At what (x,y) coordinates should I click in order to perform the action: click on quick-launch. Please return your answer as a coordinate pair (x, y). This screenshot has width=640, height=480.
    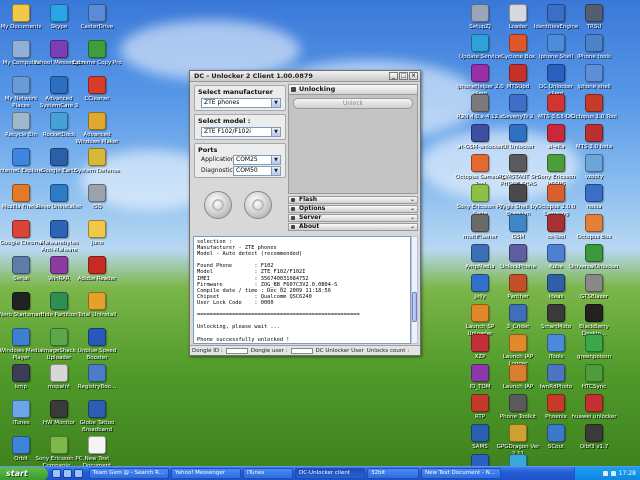
    Looking at the image, I should click on (67, 473).